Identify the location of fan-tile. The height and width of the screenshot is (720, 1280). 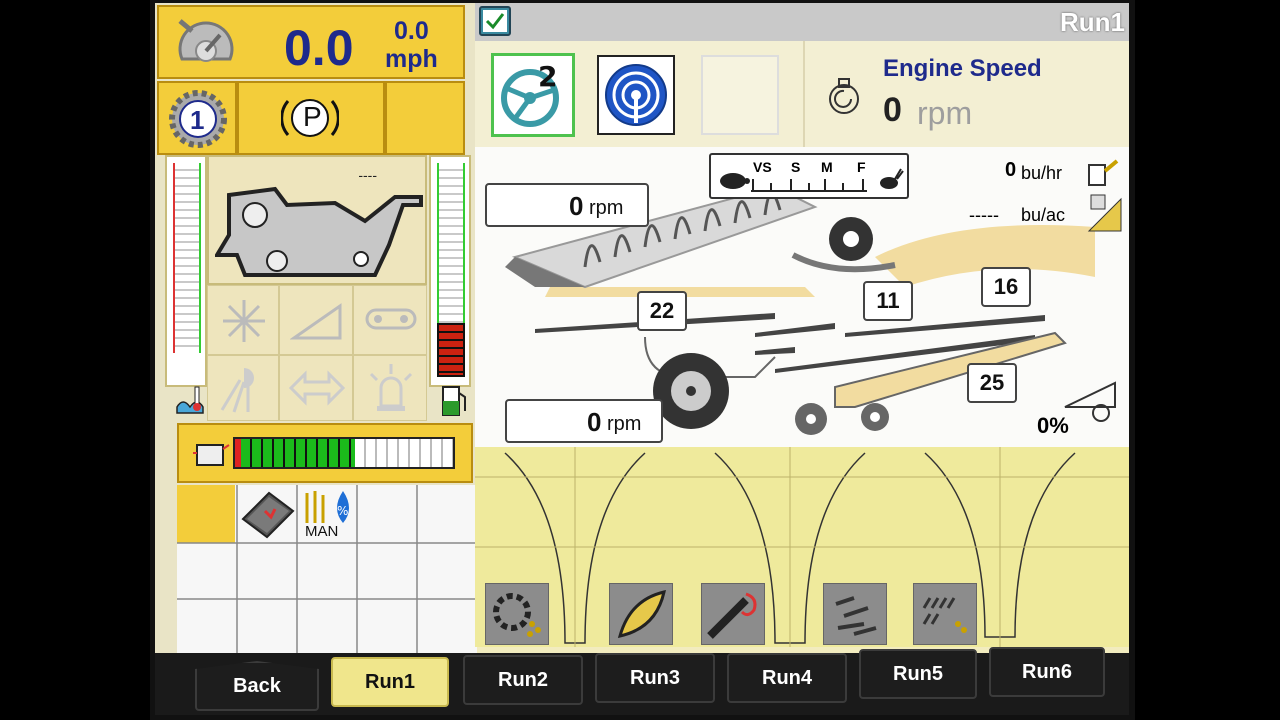
(243, 320).